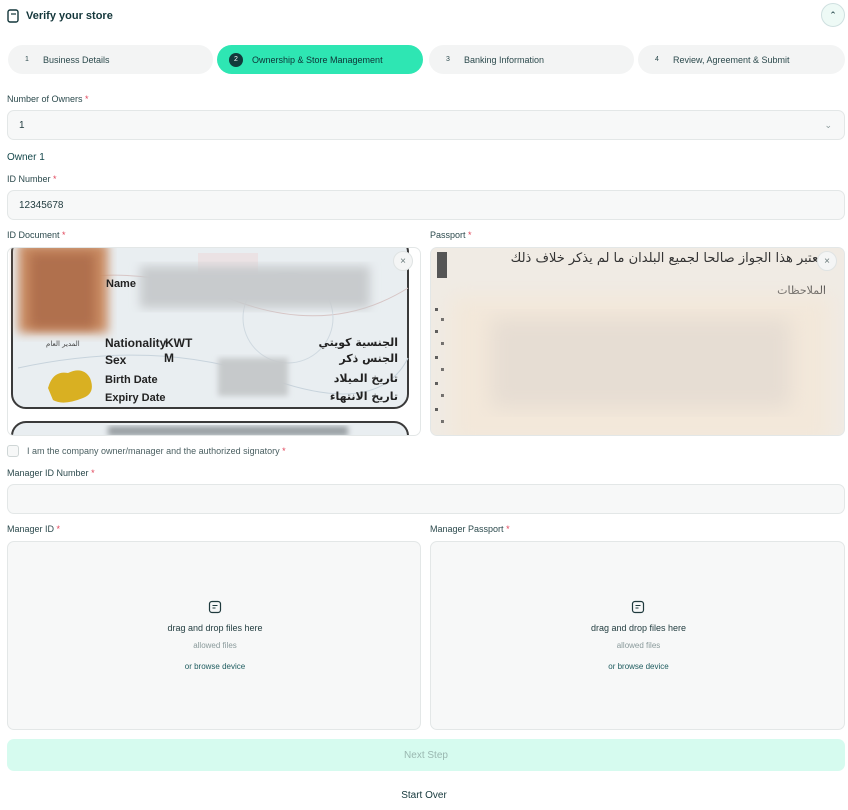  Describe the element at coordinates (41, 205) in the screenshot. I see `input-value: 12345678` at that location.